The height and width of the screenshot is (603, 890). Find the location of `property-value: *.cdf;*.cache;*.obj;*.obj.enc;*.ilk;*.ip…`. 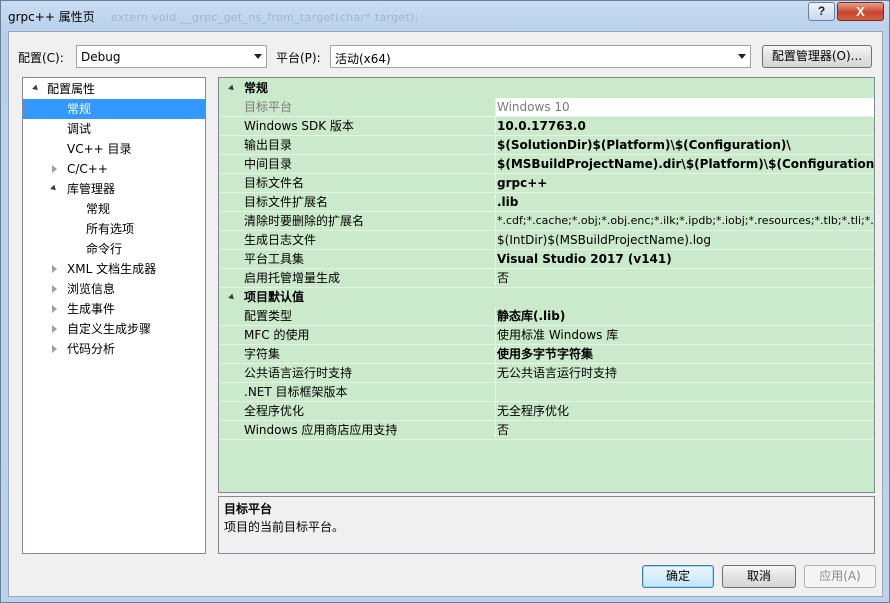

property-value: *.cdf;*.cache;*.obj;*.obj.enc;*.ilk;*.ip… is located at coordinates (684, 221).